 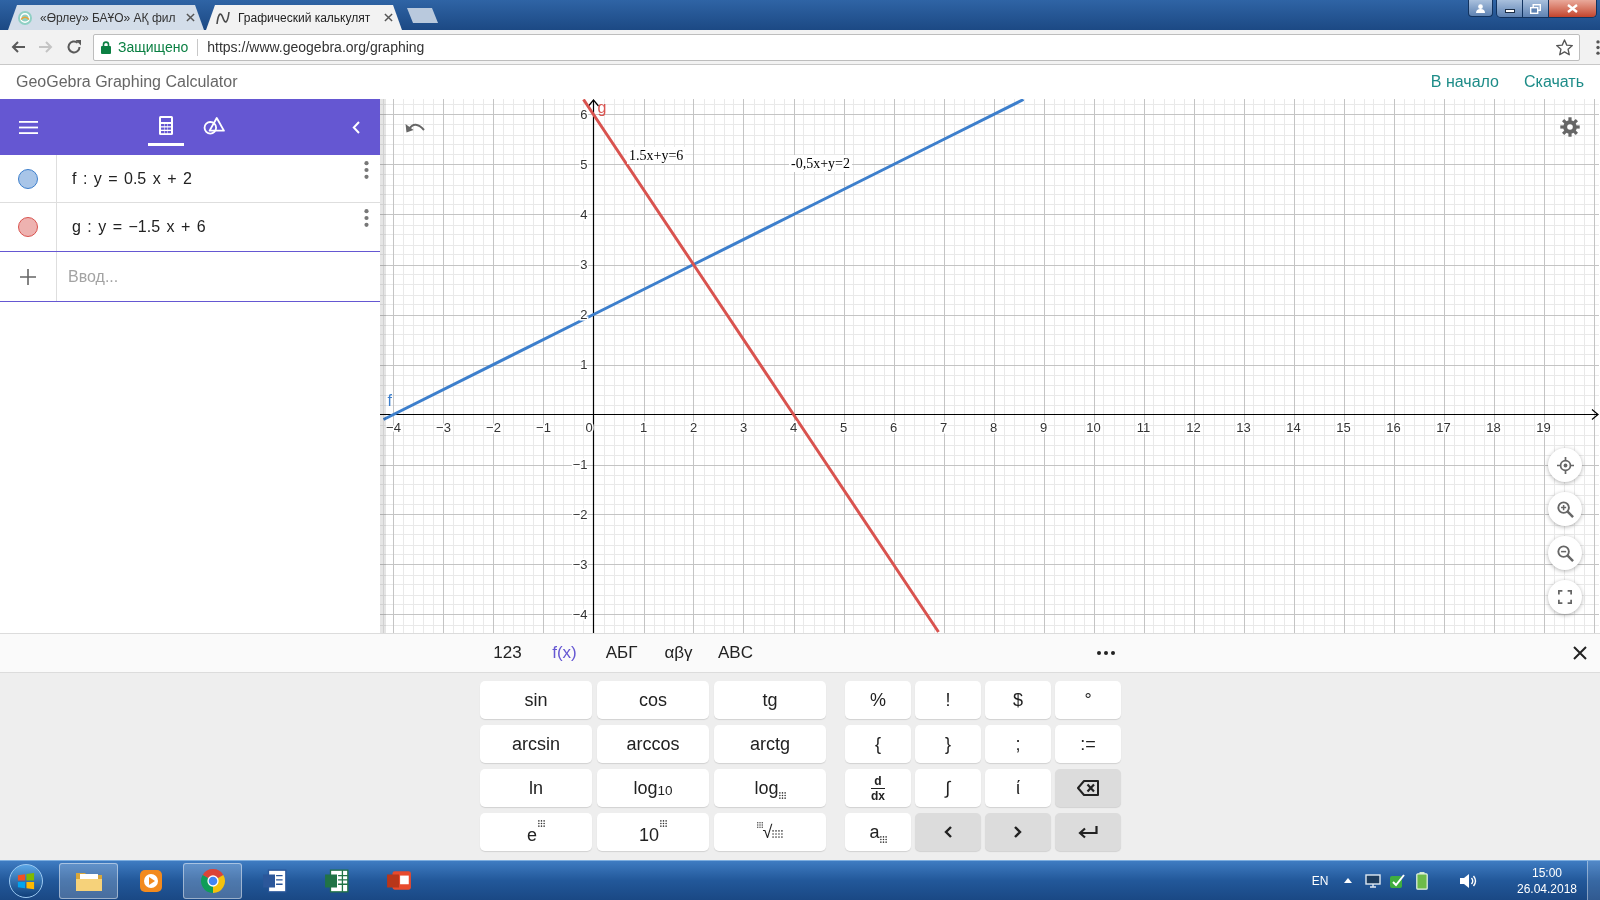 What do you see at coordinates (1393, 427) in the screenshot?
I see `tick-label: 16` at bounding box center [1393, 427].